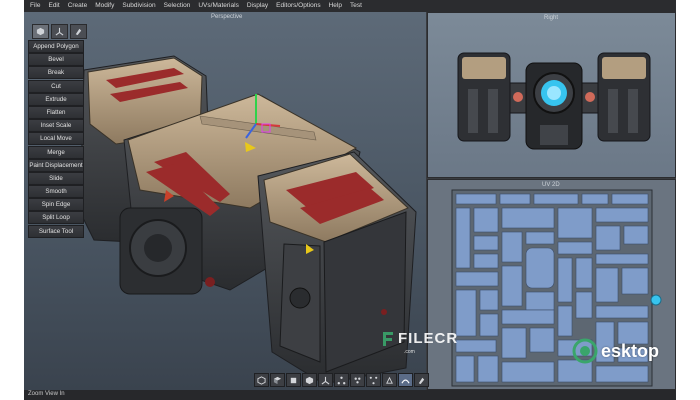 This screenshot has height=400, width=700. Describe the element at coordinates (104, 6) in the screenshot. I see `menu-modify: Modify` at that location.